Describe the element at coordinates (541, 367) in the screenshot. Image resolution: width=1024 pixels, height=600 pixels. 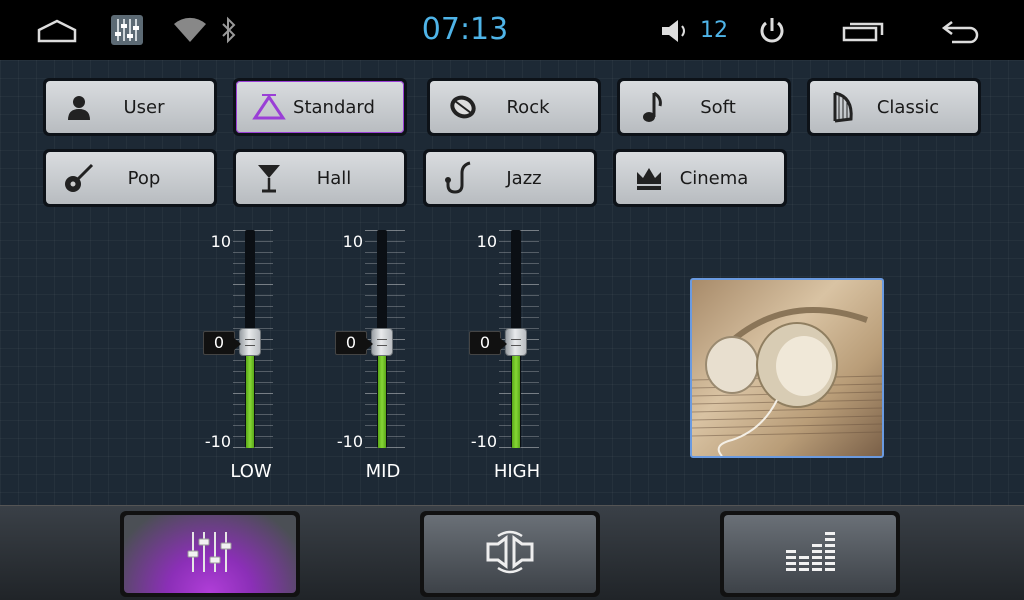
I see `eq-band-high: 10 -10 0 HIGH` at that location.